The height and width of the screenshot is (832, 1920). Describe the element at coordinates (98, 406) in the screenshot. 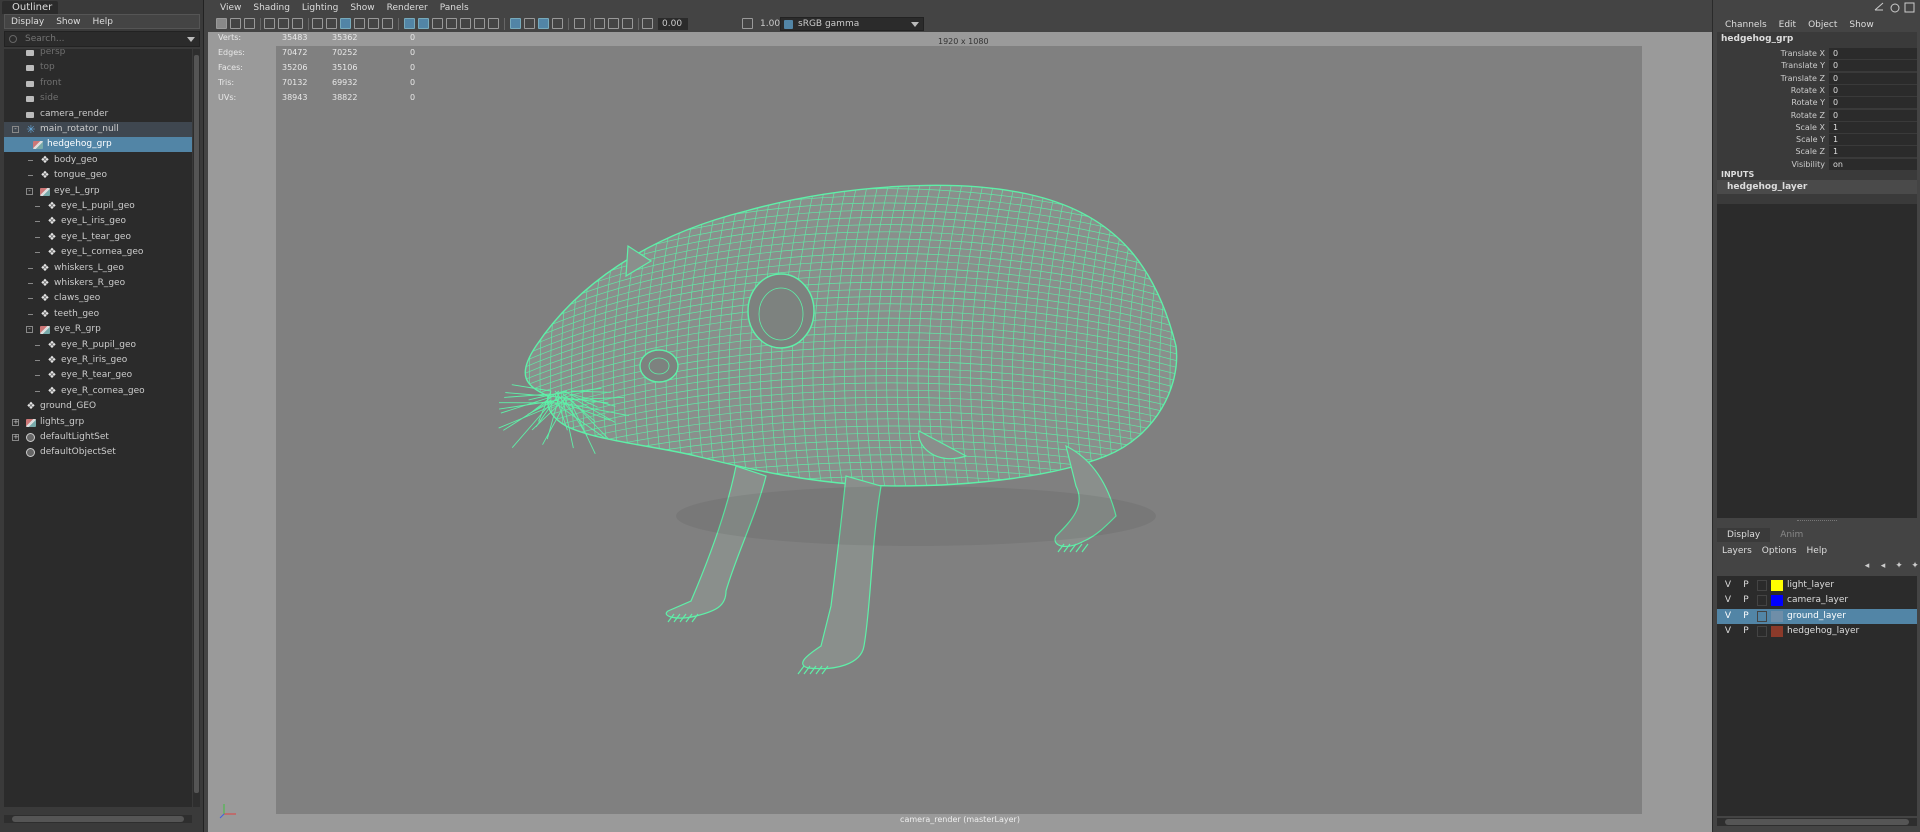

I see `outliner-item: ❖ ground_GEO` at that location.